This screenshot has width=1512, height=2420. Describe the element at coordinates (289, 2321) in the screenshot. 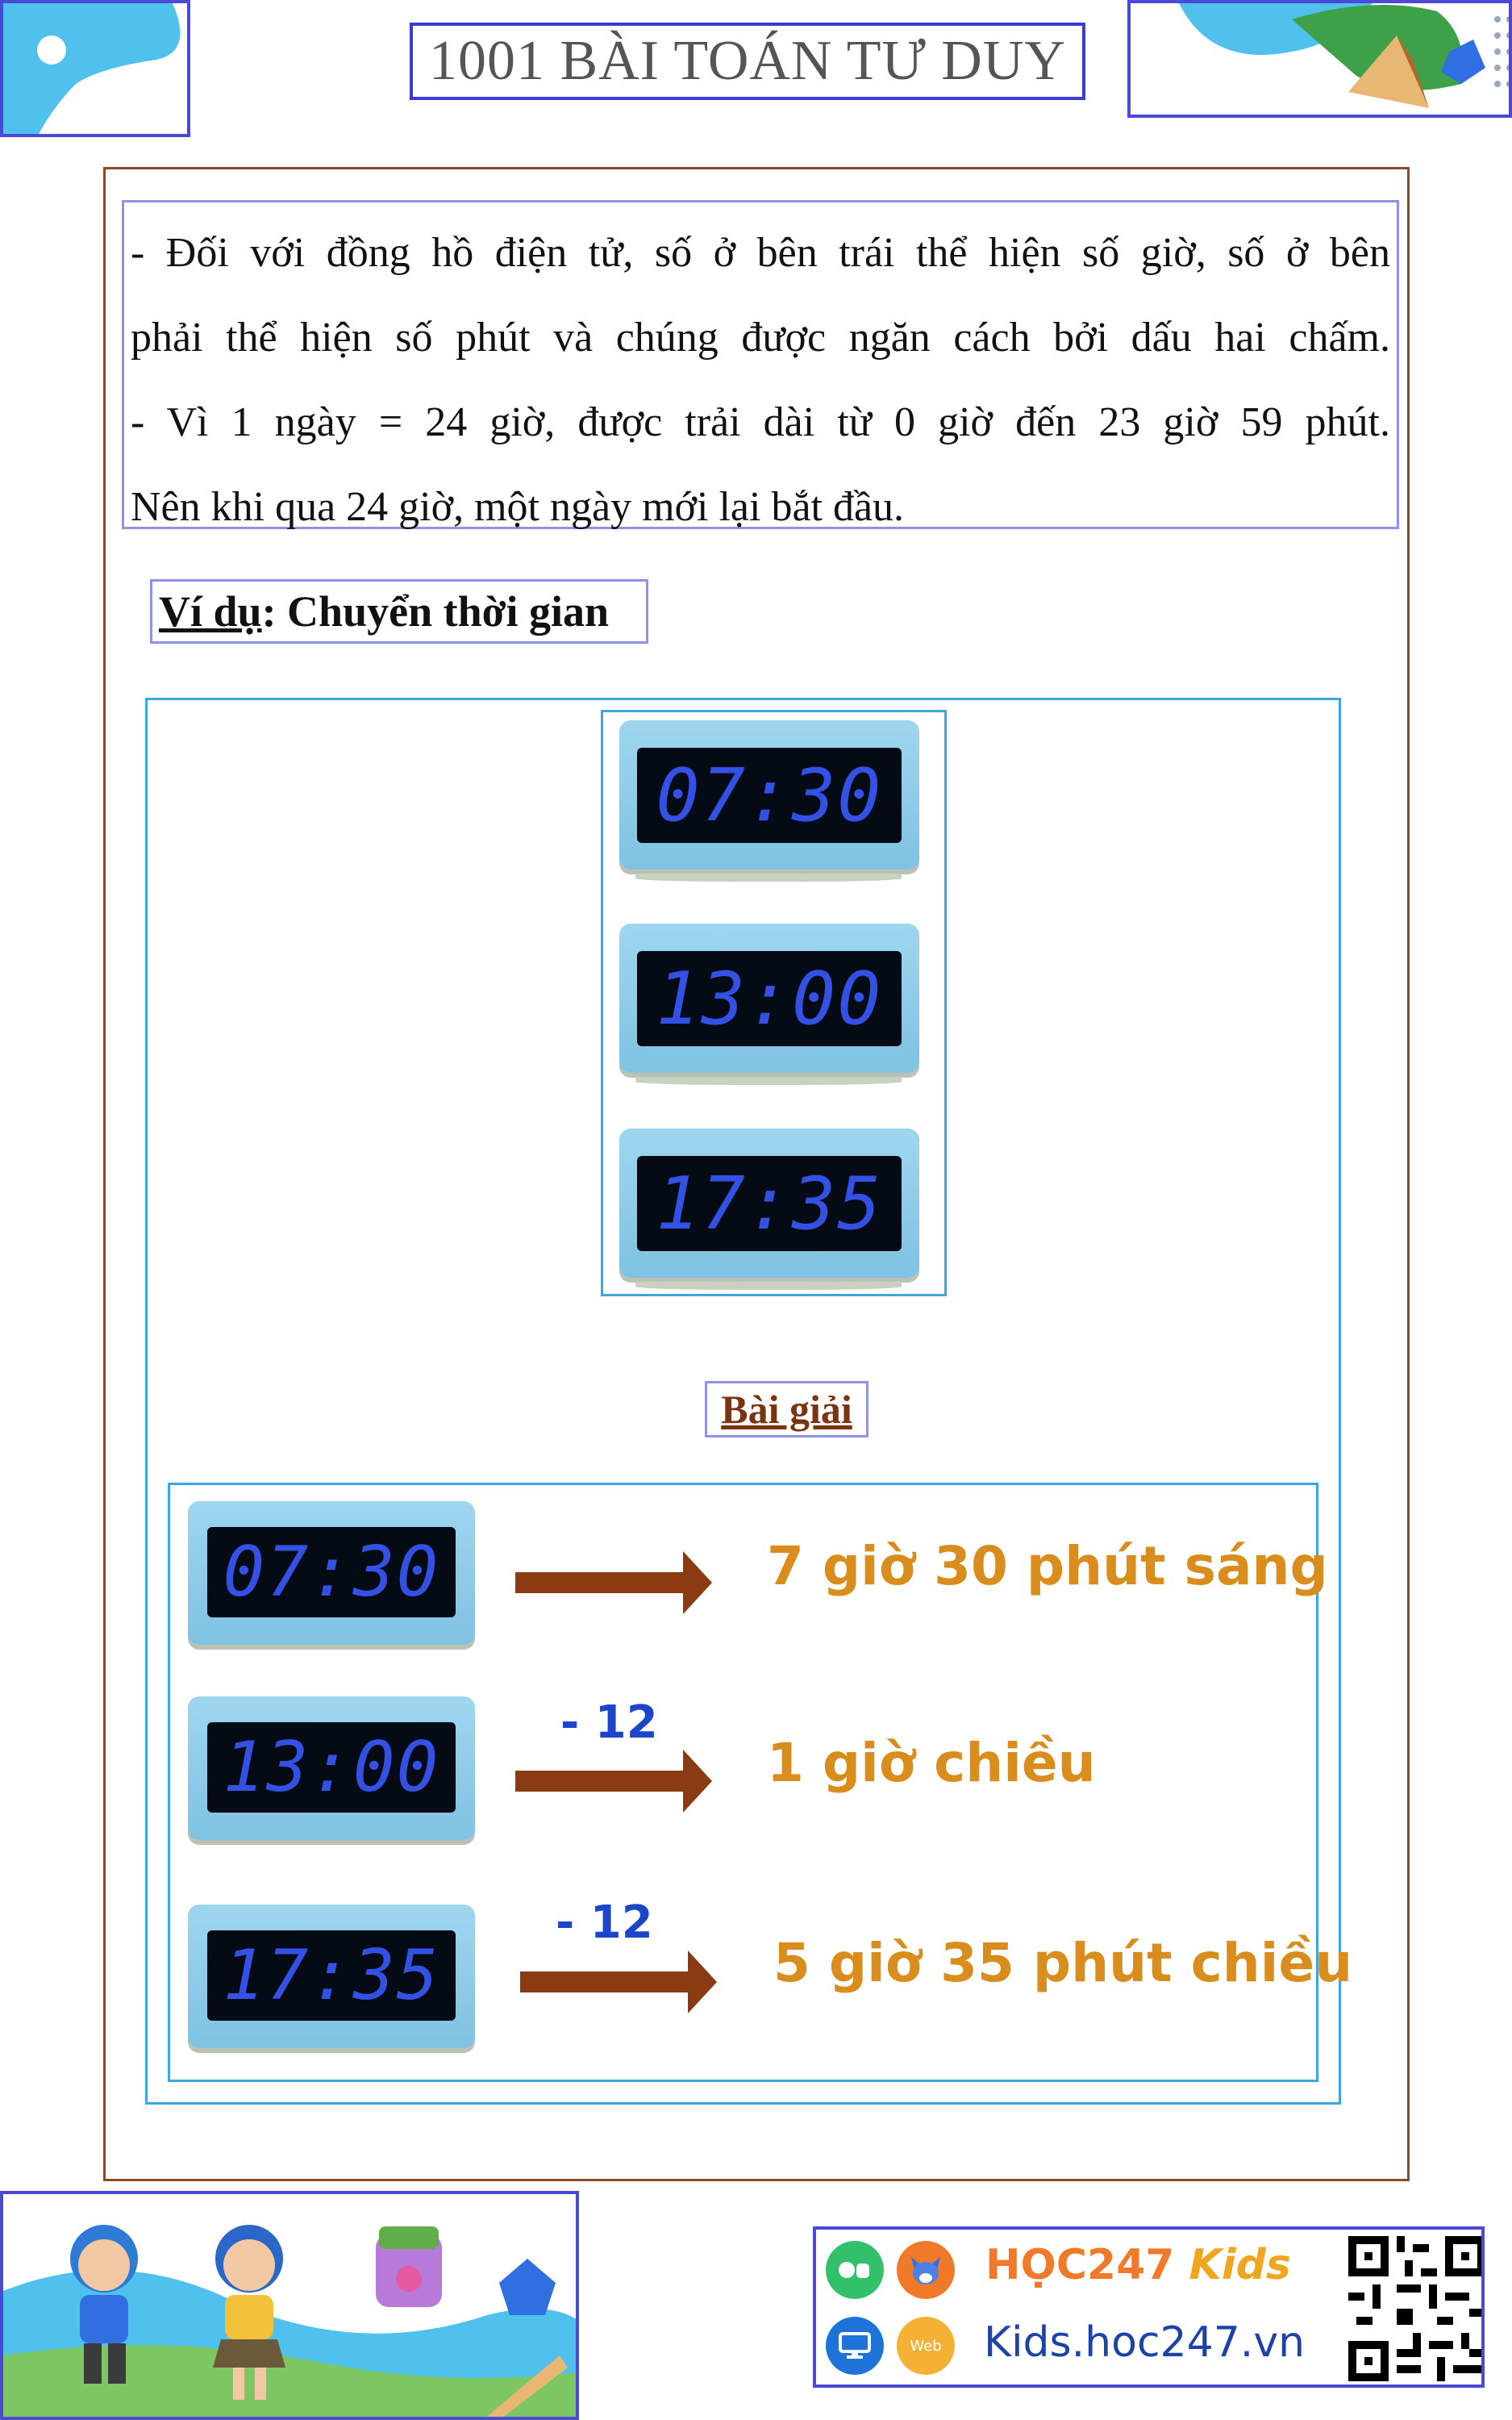

I see `kids-illustration-icon` at that location.